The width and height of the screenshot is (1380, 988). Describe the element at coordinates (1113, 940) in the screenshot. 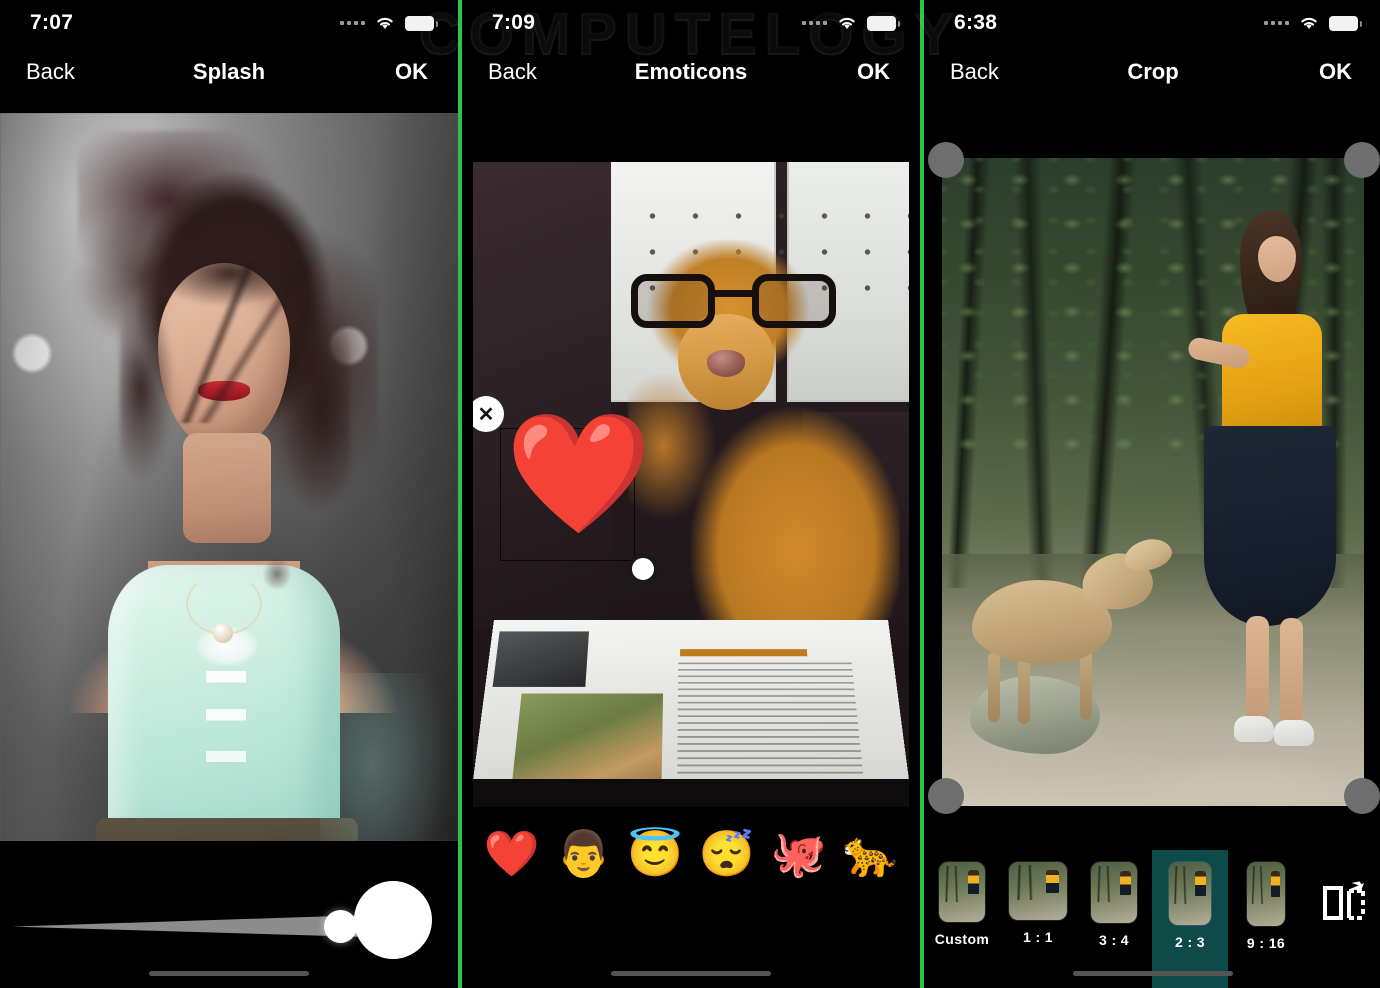

I see `crop-ratio-label: 3 : 4` at that location.